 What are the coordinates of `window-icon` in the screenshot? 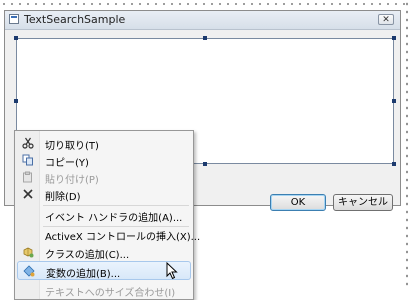 It's located at (14, 19).